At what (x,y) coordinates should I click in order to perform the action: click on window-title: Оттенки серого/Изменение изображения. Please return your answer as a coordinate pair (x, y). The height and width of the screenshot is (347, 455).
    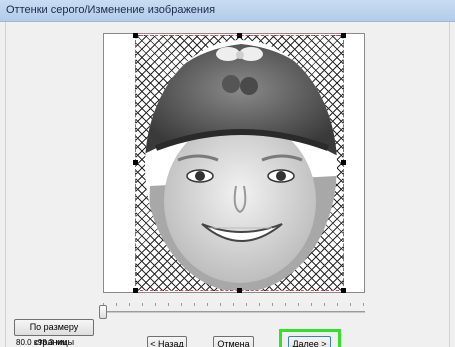
    Looking at the image, I should click on (111, 10).